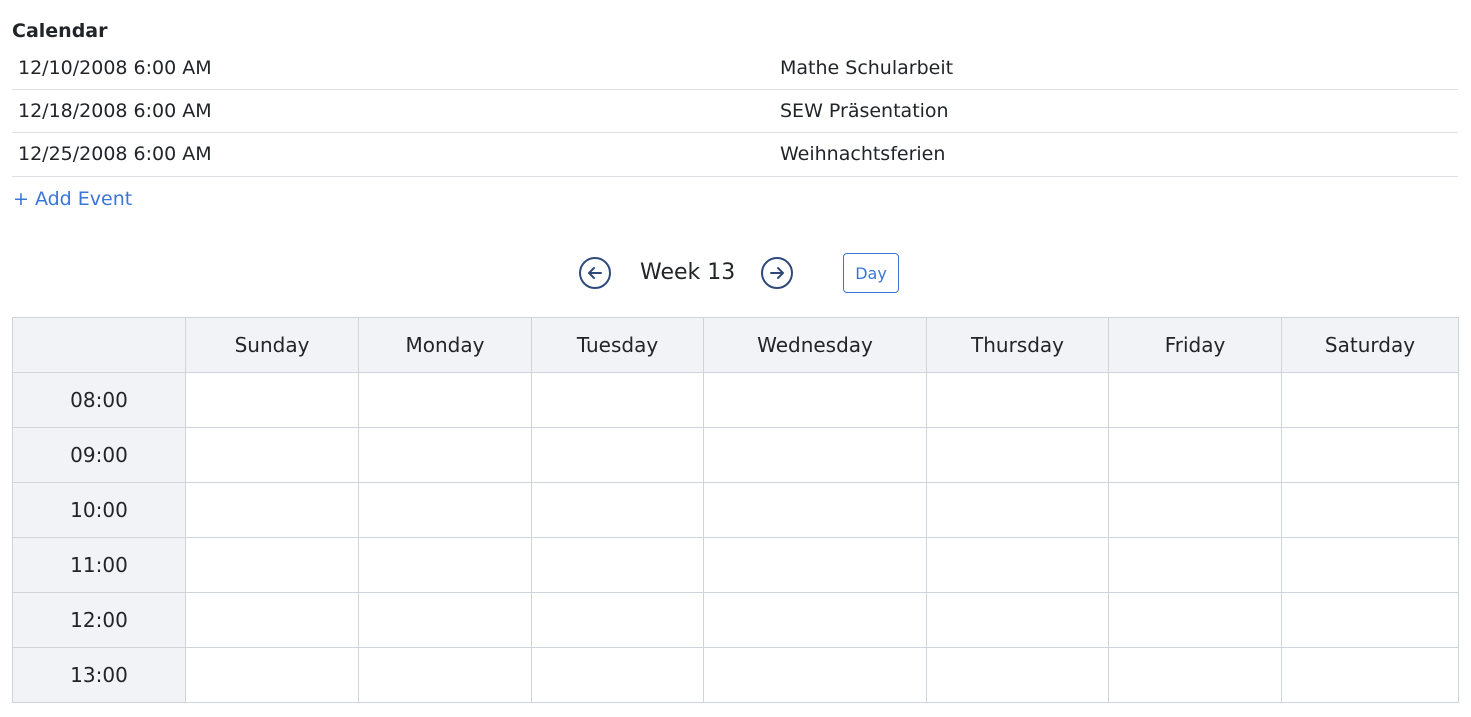 The image size is (1471, 717). Describe the element at coordinates (688, 272) in the screenshot. I see `week-label: Week 13` at that location.